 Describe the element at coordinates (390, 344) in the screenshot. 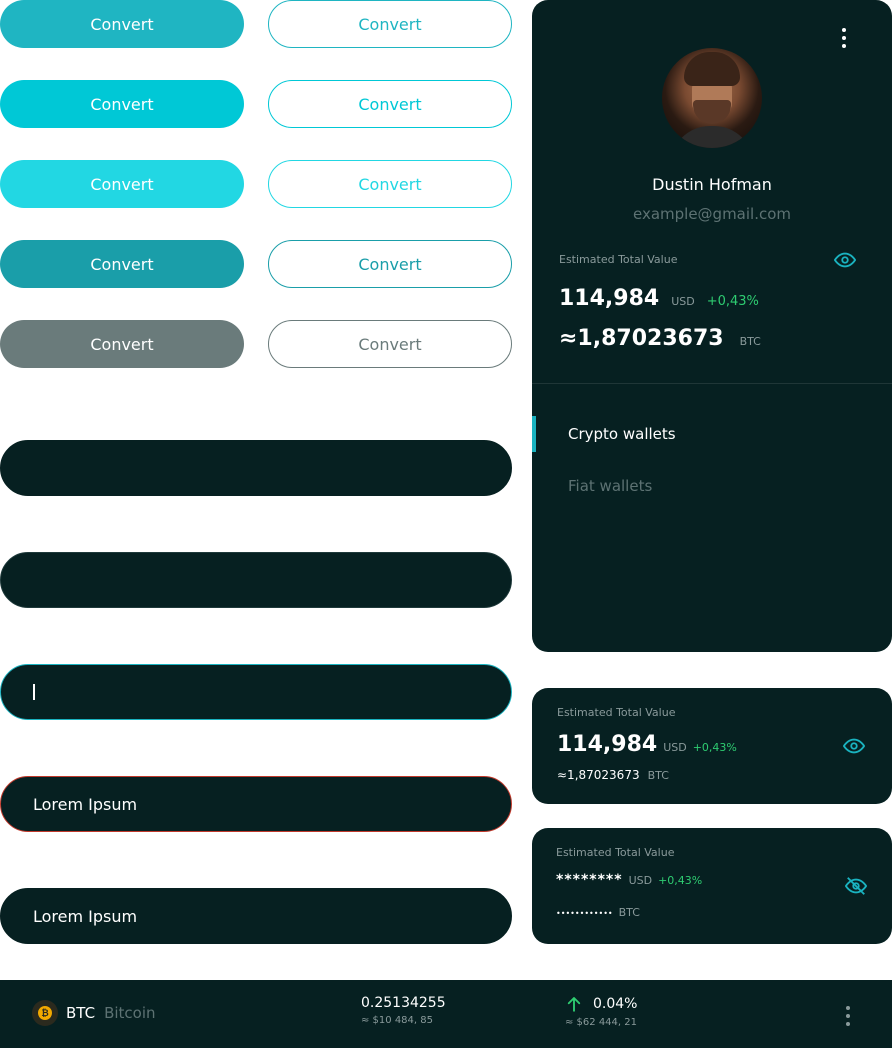

I see `convert-button-outline-disabled: Convert` at that location.